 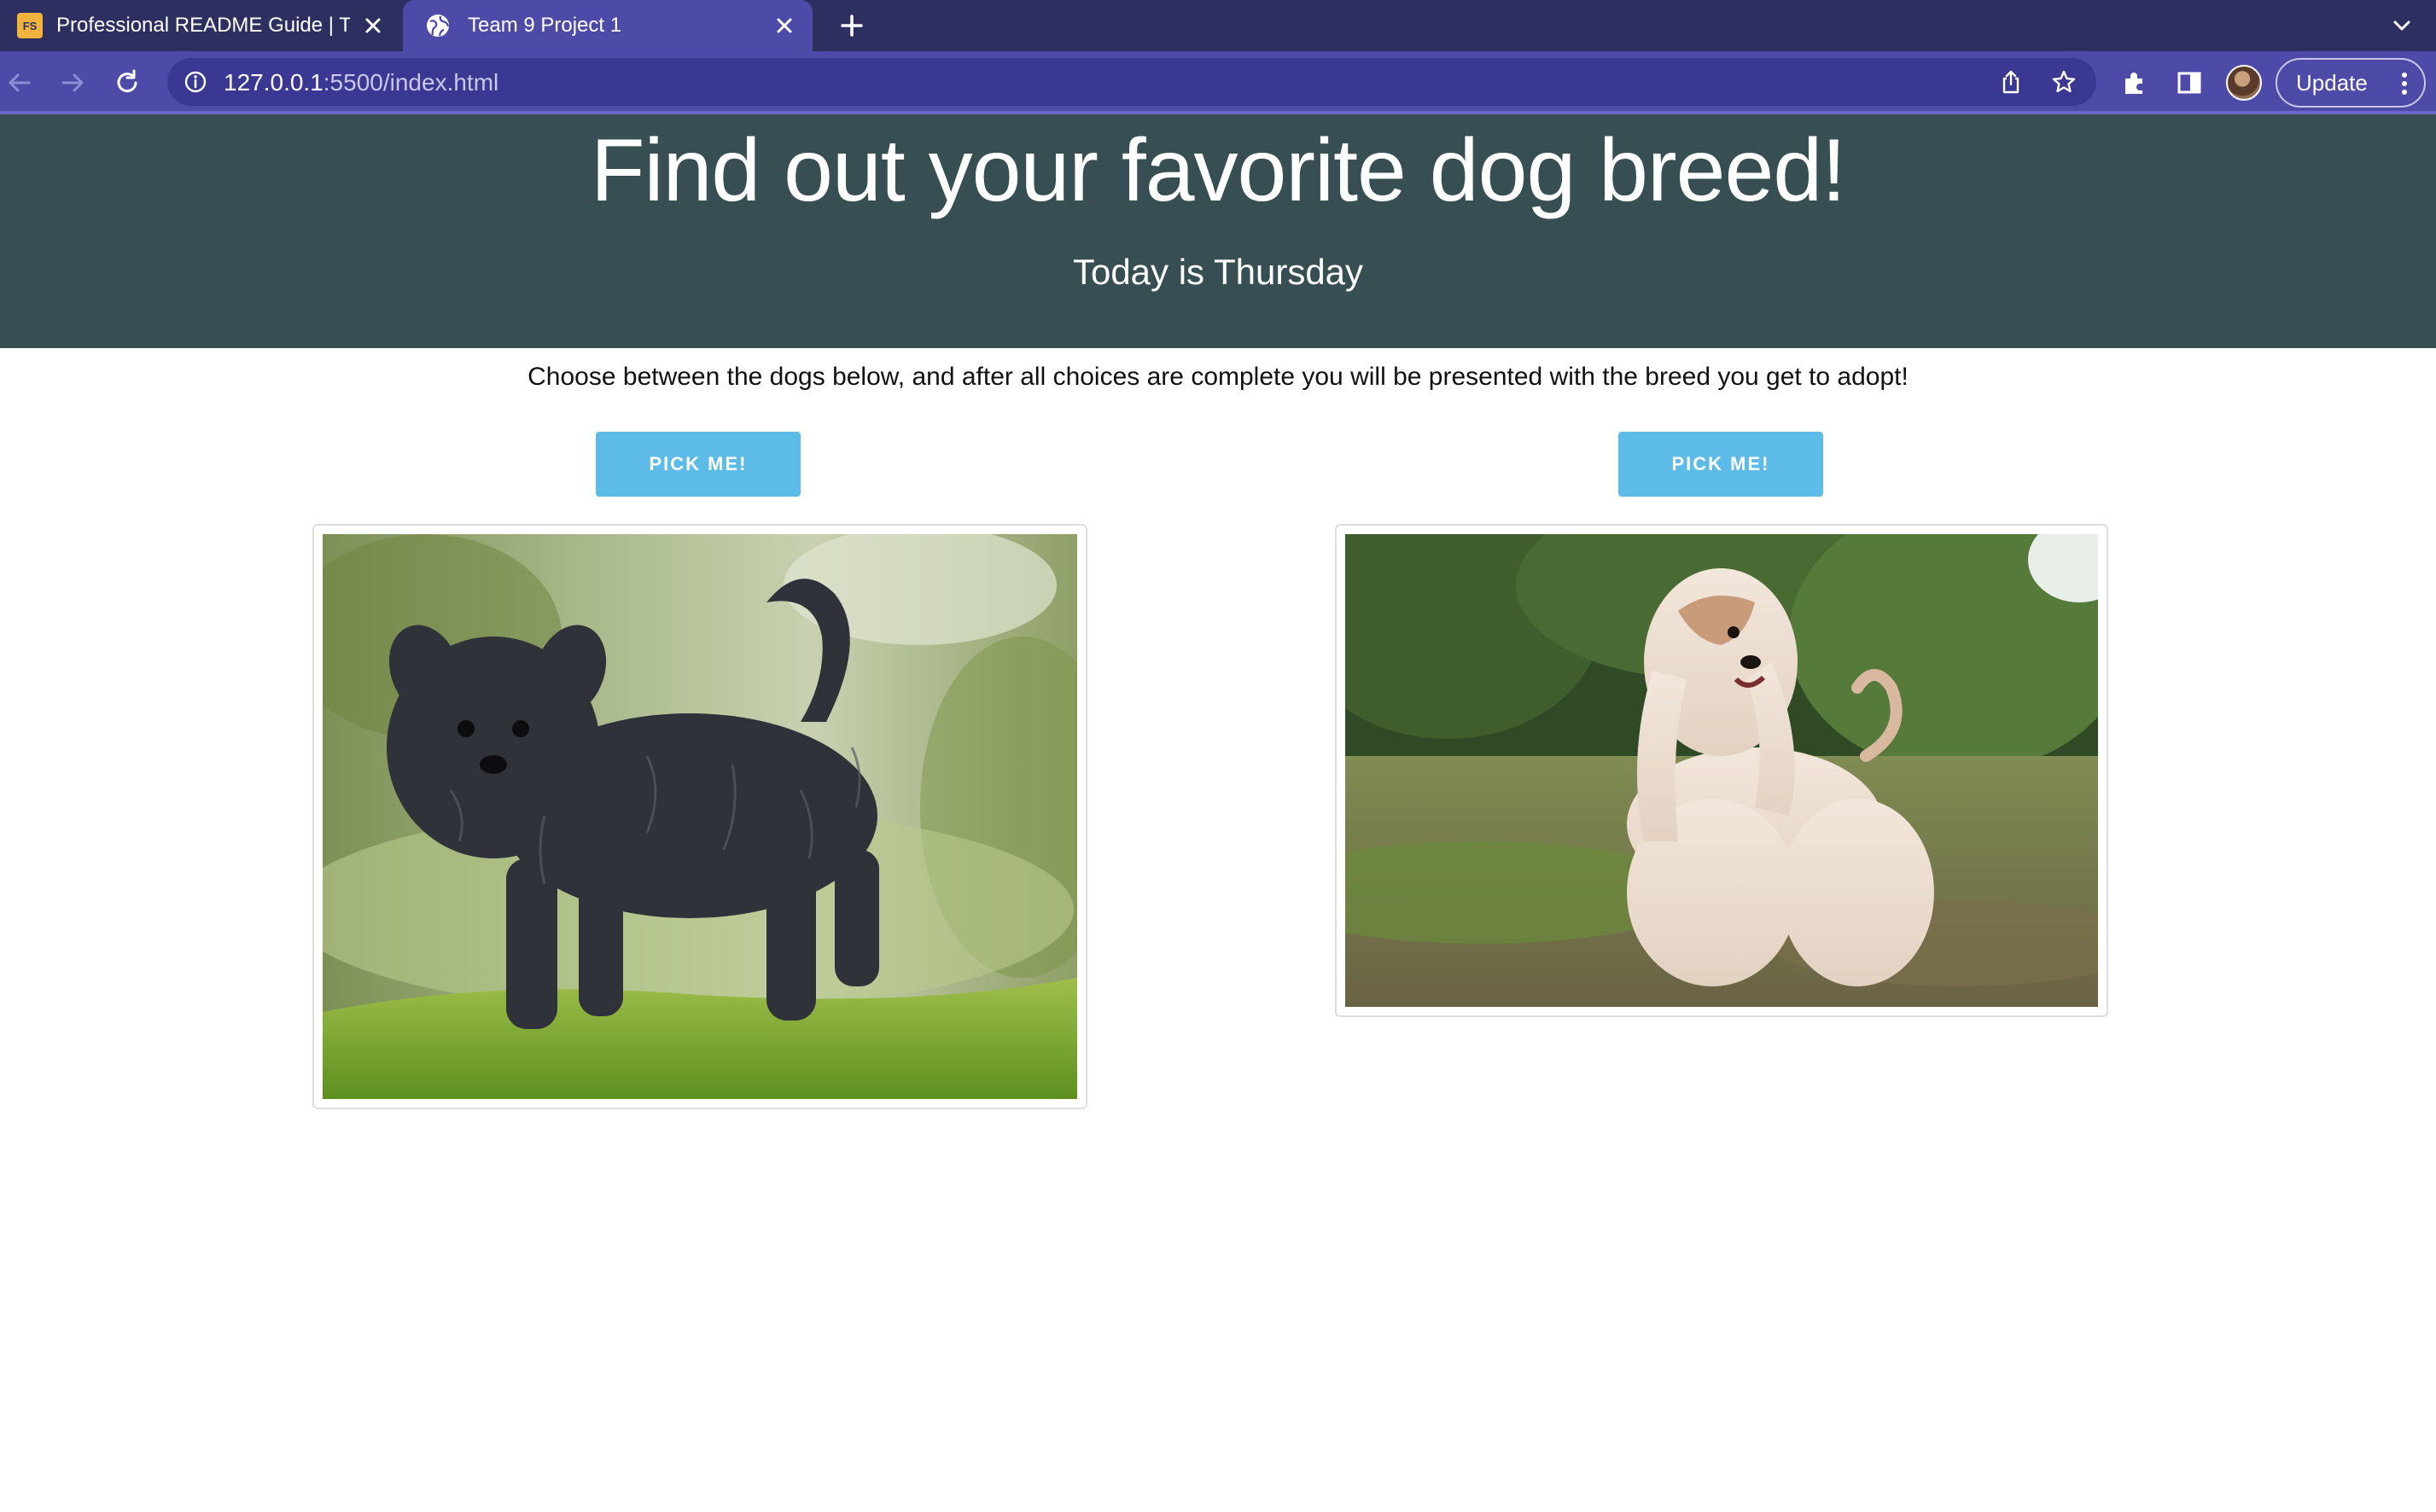 I want to click on profile-avatar, so click(x=2244, y=83).